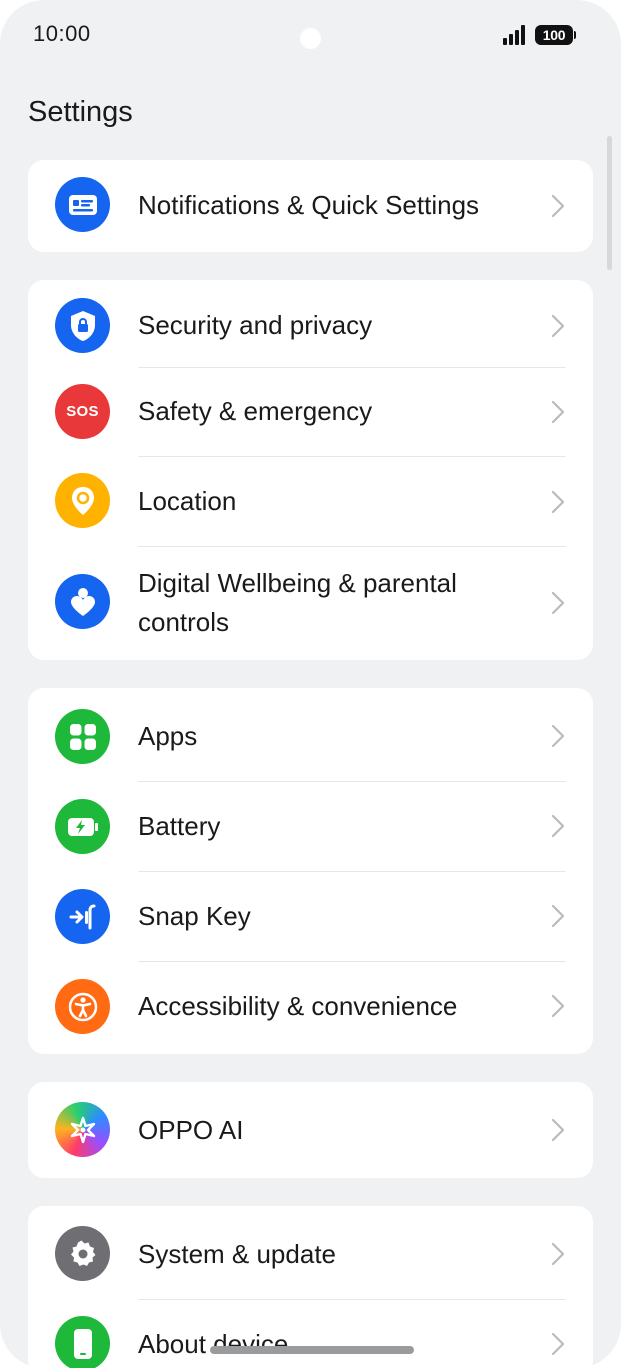 The width and height of the screenshot is (621, 1368). I want to click on sos-icon-text: SOS, so click(82, 411).